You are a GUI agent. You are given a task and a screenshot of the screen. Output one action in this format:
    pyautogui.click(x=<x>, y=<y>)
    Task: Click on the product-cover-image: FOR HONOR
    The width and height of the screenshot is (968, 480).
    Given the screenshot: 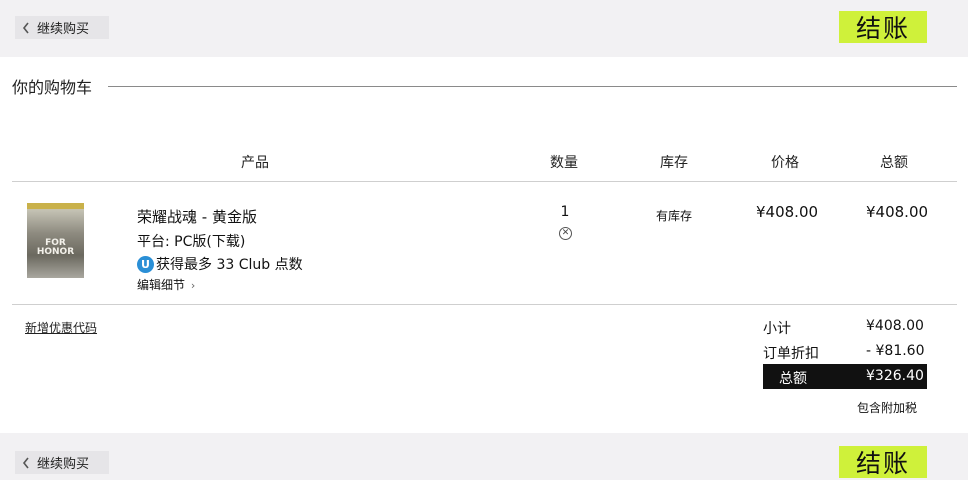 What is the action you would take?
    pyautogui.click(x=55, y=240)
    